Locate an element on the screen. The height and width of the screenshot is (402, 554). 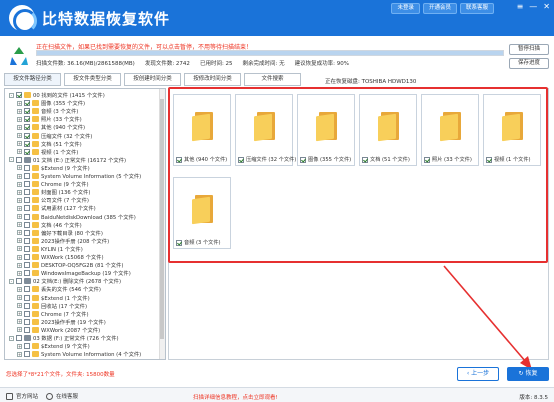
online-service-link: 在线客服 is located at coordinates (62, 396).